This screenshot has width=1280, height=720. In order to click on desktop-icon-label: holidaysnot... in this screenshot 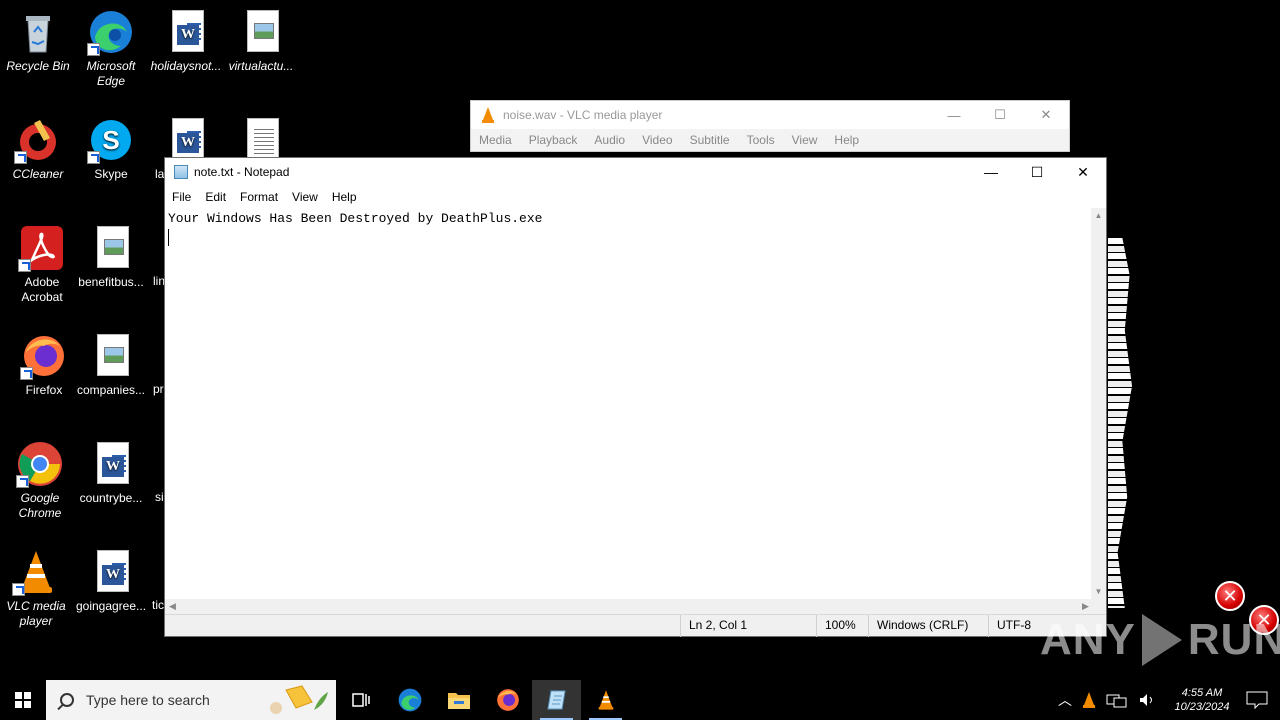, I will do `click(186, 66)`.